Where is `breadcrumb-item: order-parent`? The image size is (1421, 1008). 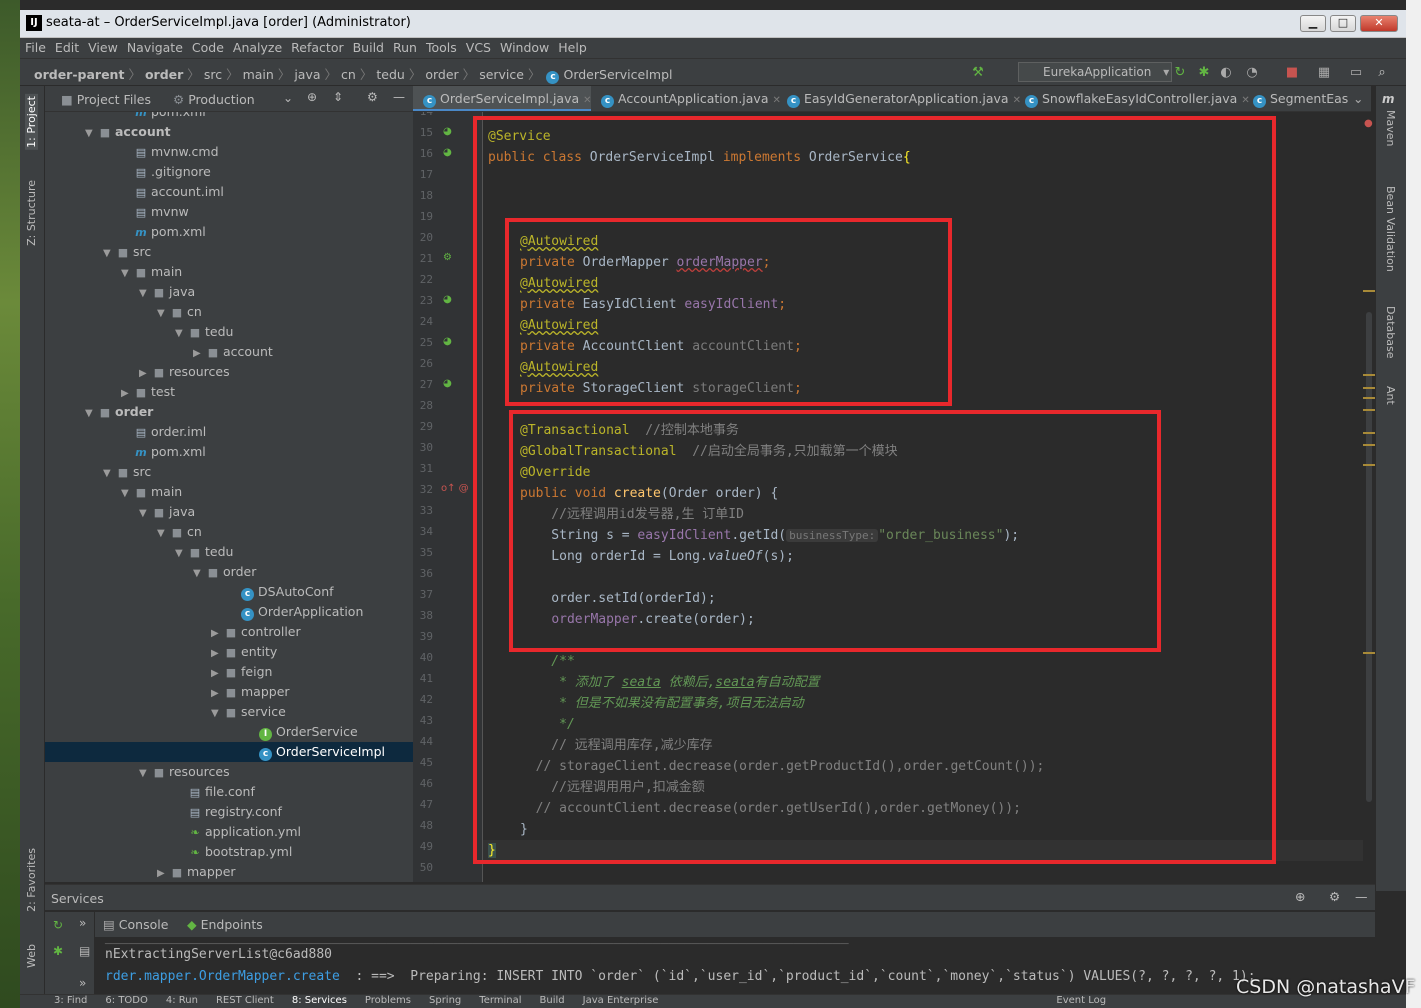
breadcrumb-item: order-parent is located at coordinates (79, 74).